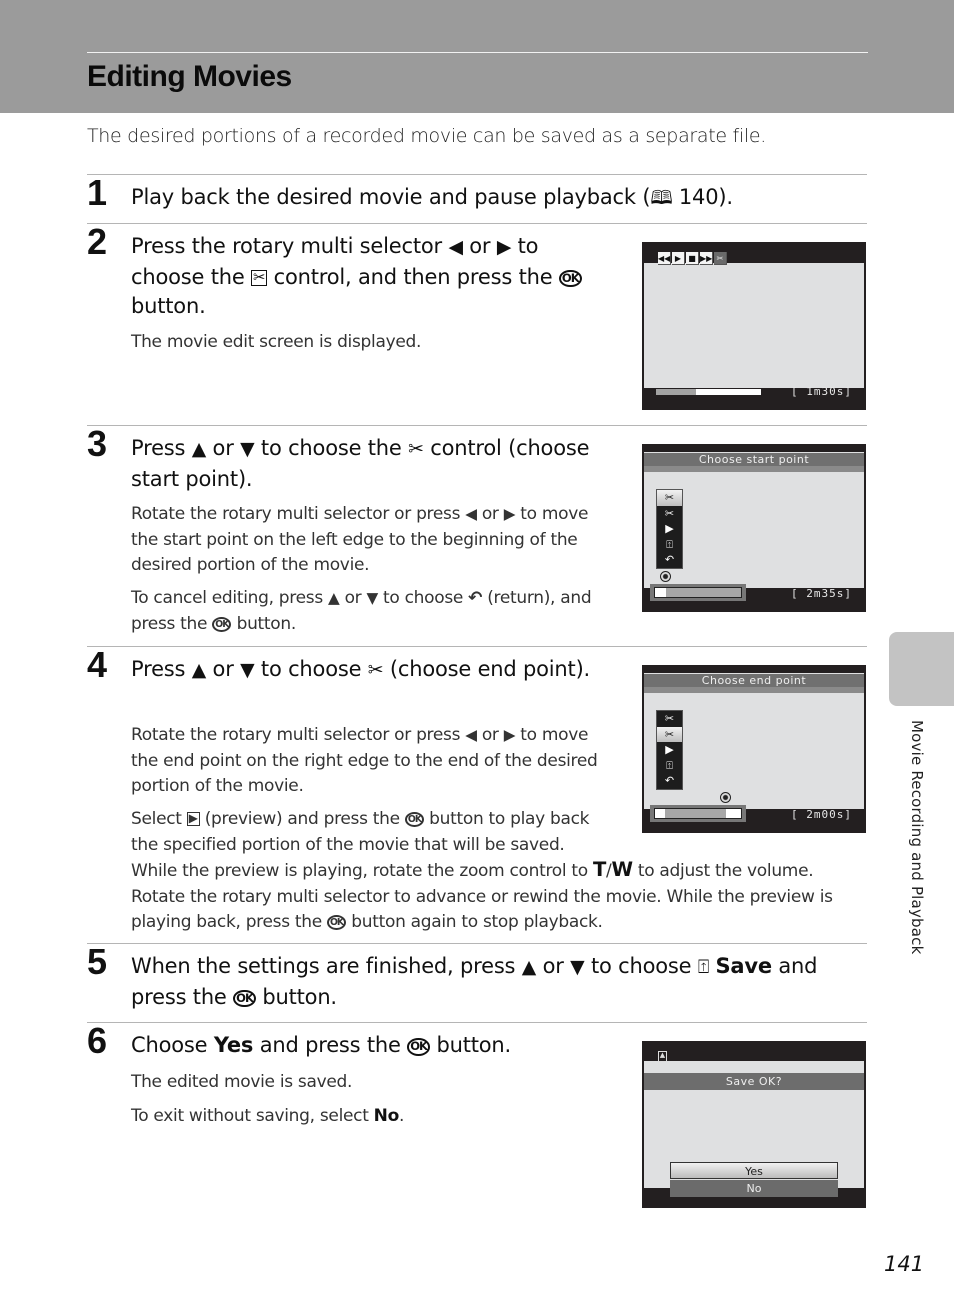 Image resolution: width=954 pixels, height=1314 pixels. Describe the element at coordinates (706, 258) in the screenshot. I see `advance-icon: ▶▶` at that location.